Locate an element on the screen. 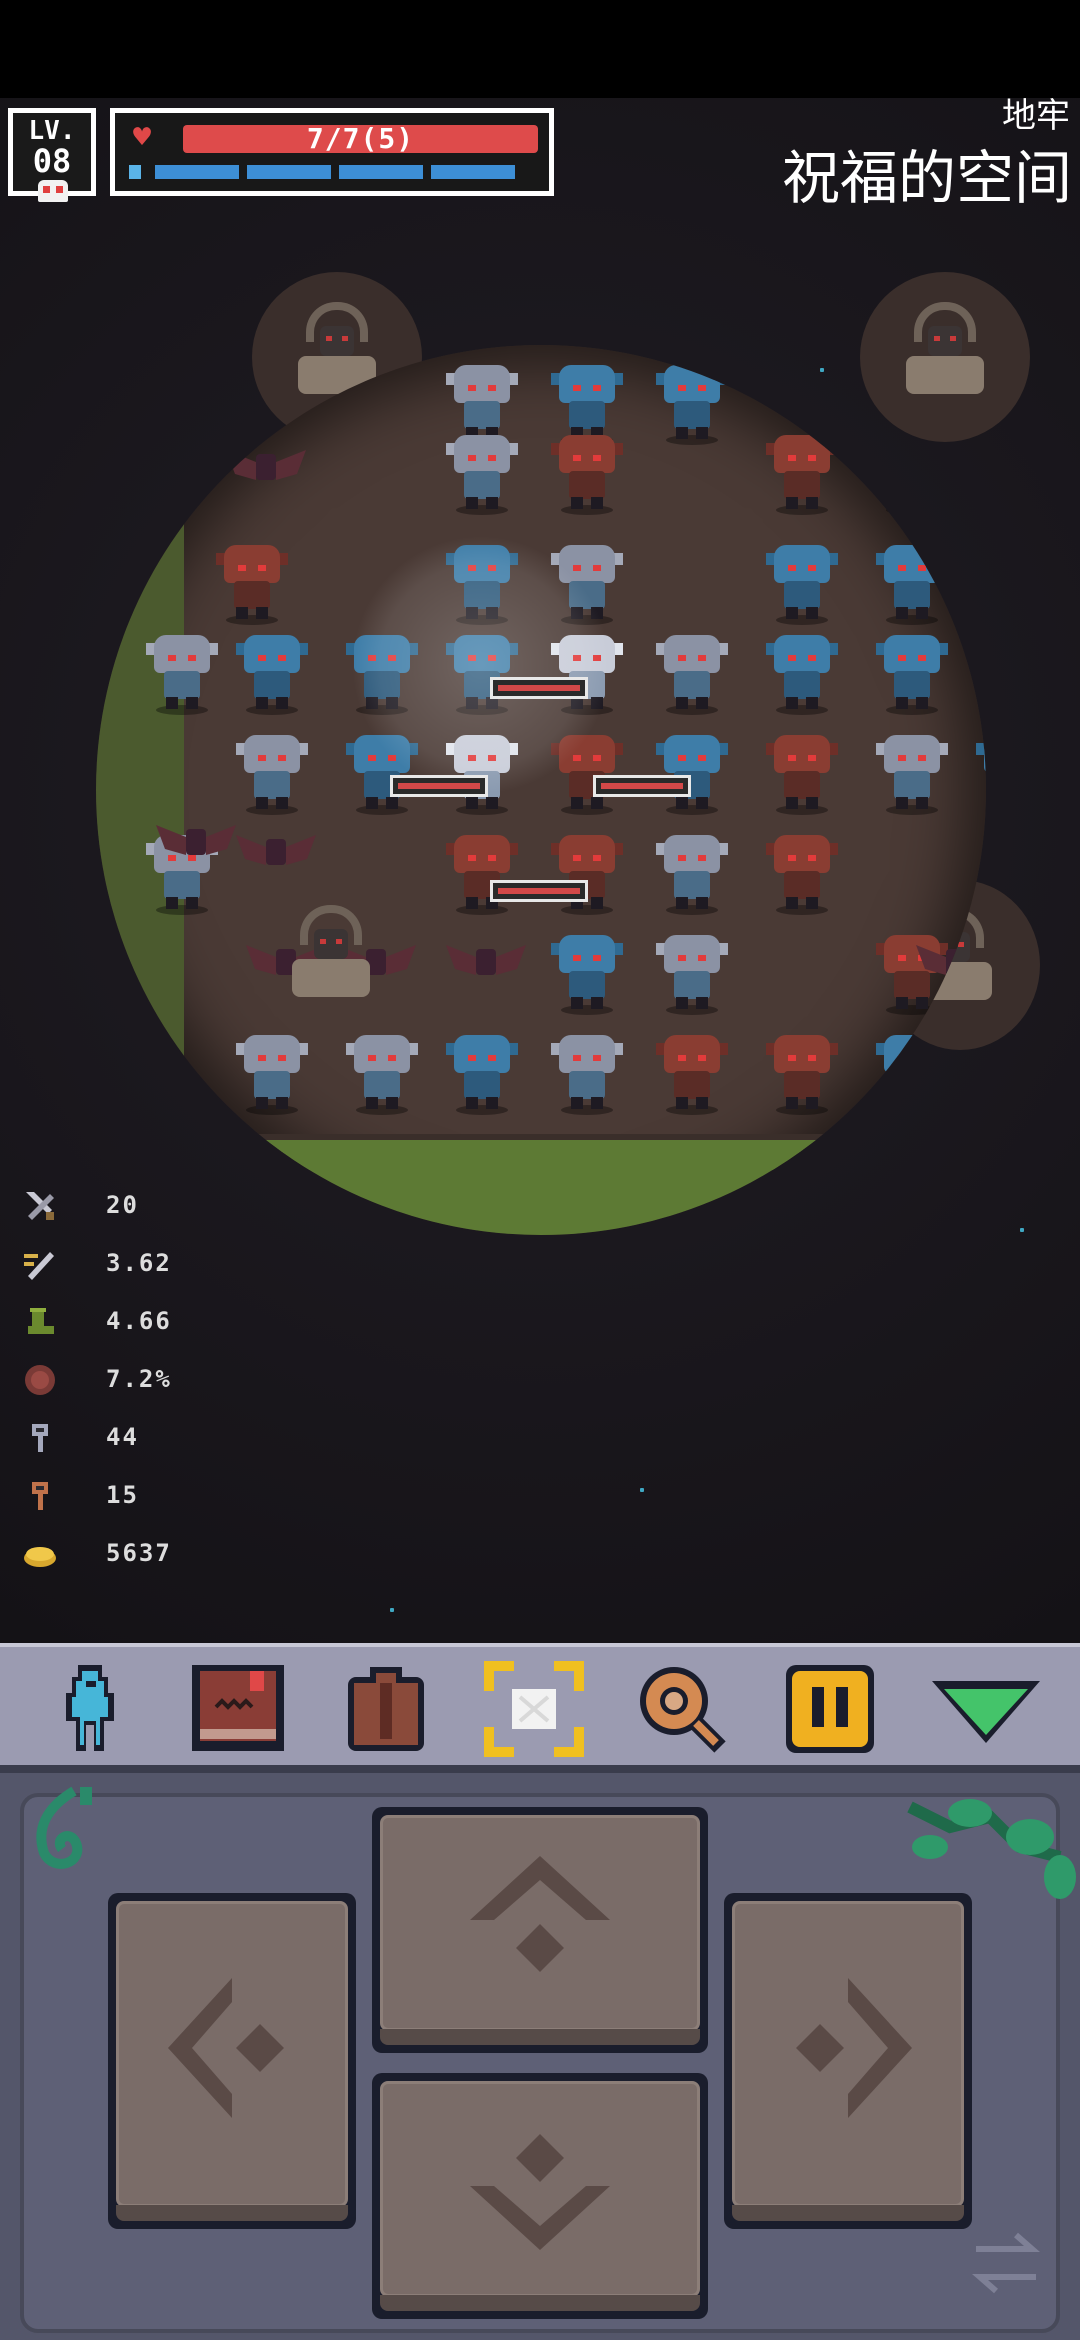 Image resolution: width=1080 pixels, height=2340 pixels. stat-row: 4.66 is located at coordinates (118, 1325).